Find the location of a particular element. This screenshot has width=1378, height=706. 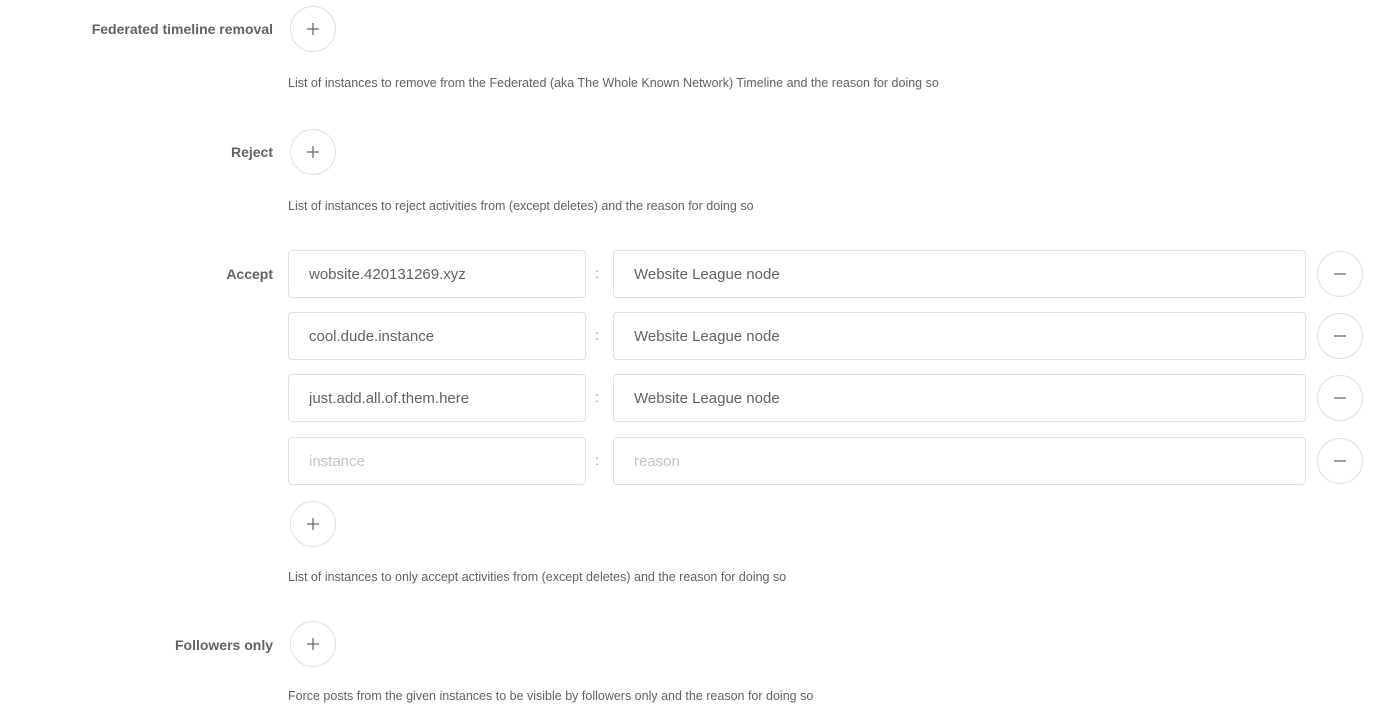

accept-add-button is located at coordinates (313, 524).